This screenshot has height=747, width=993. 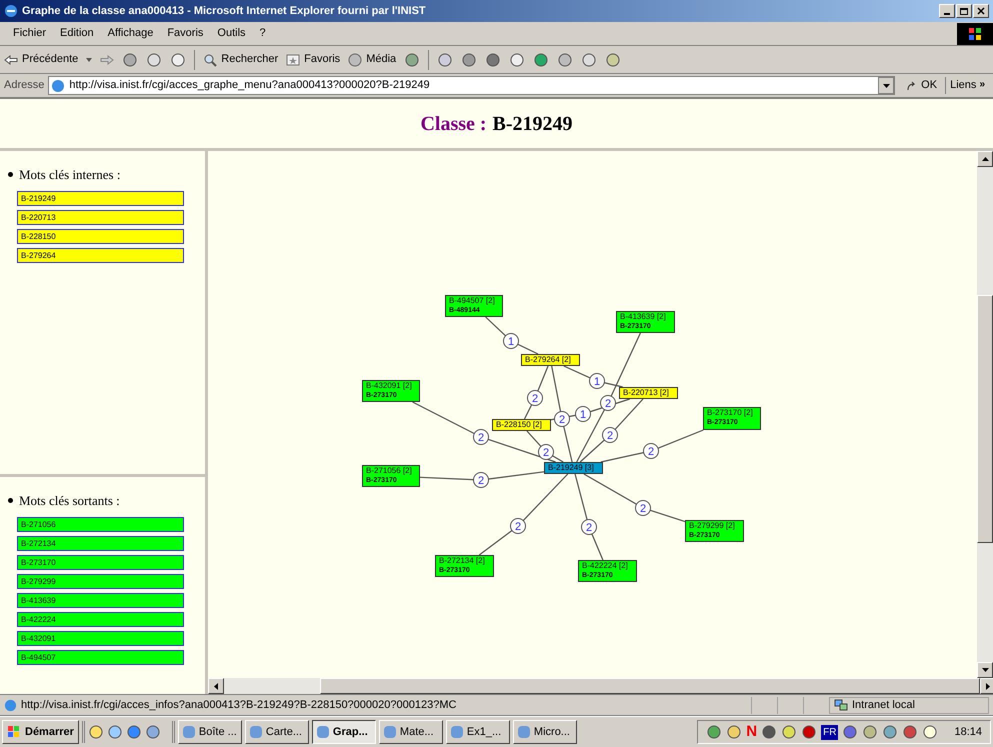 What do you see at coordinates (100, 581) in the screenshot?
I see `keyword-link: B-279299` at bounding box center [100, 581].